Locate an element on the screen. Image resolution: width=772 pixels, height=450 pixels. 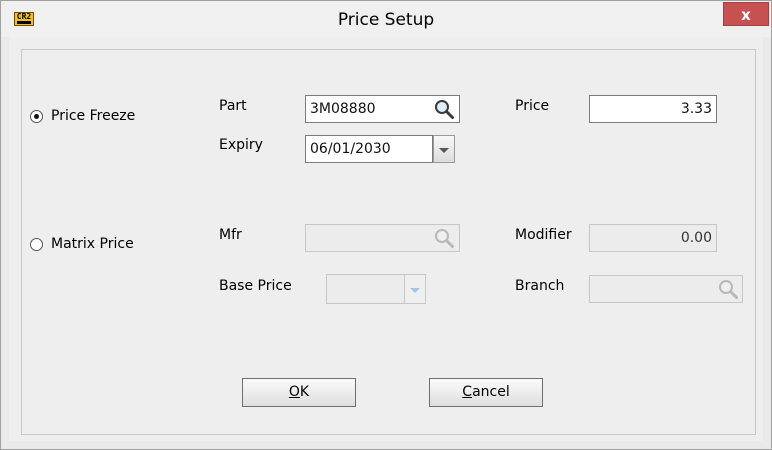
cancel-mnemonic: C is located at coordinates (467, 392).